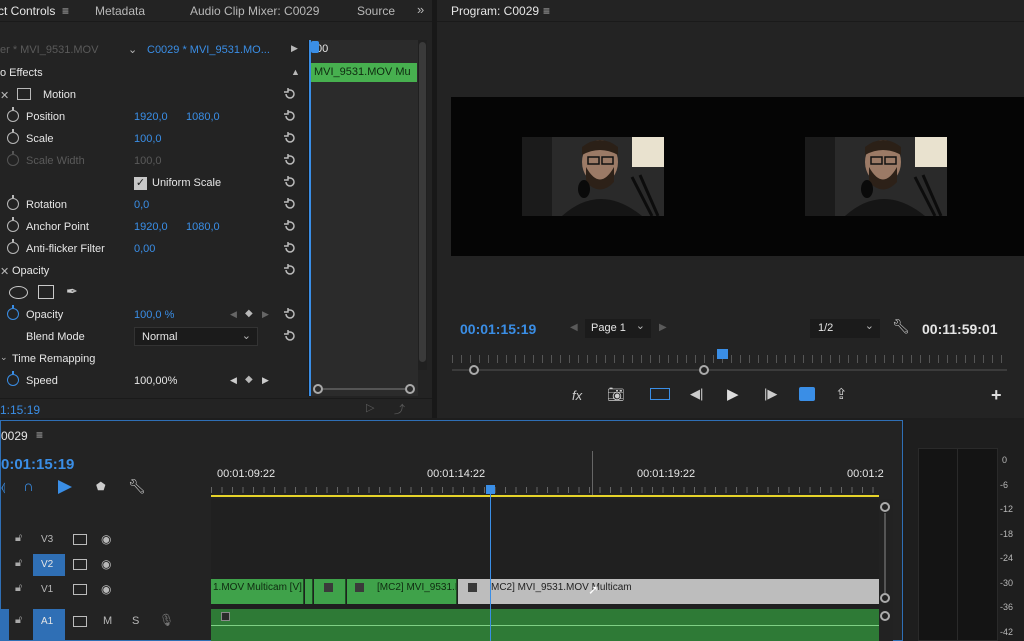 Image resolution: width=1024 pixels, height=641 pixels. Describe the element at coordinates (663, 327) in the screenshot. I see `next-page-icon: ▶` at that location.